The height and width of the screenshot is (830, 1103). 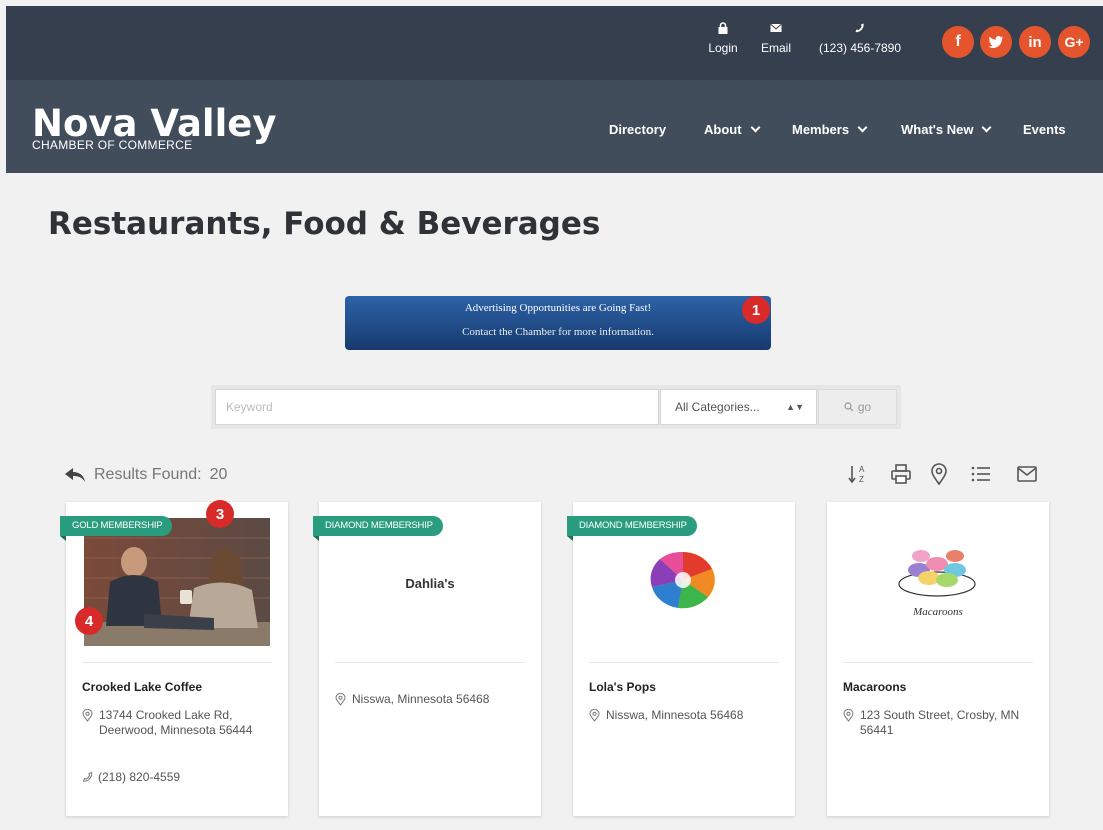 I want to click on listing-name: Lola's Pops, so click(x=622, y=687).